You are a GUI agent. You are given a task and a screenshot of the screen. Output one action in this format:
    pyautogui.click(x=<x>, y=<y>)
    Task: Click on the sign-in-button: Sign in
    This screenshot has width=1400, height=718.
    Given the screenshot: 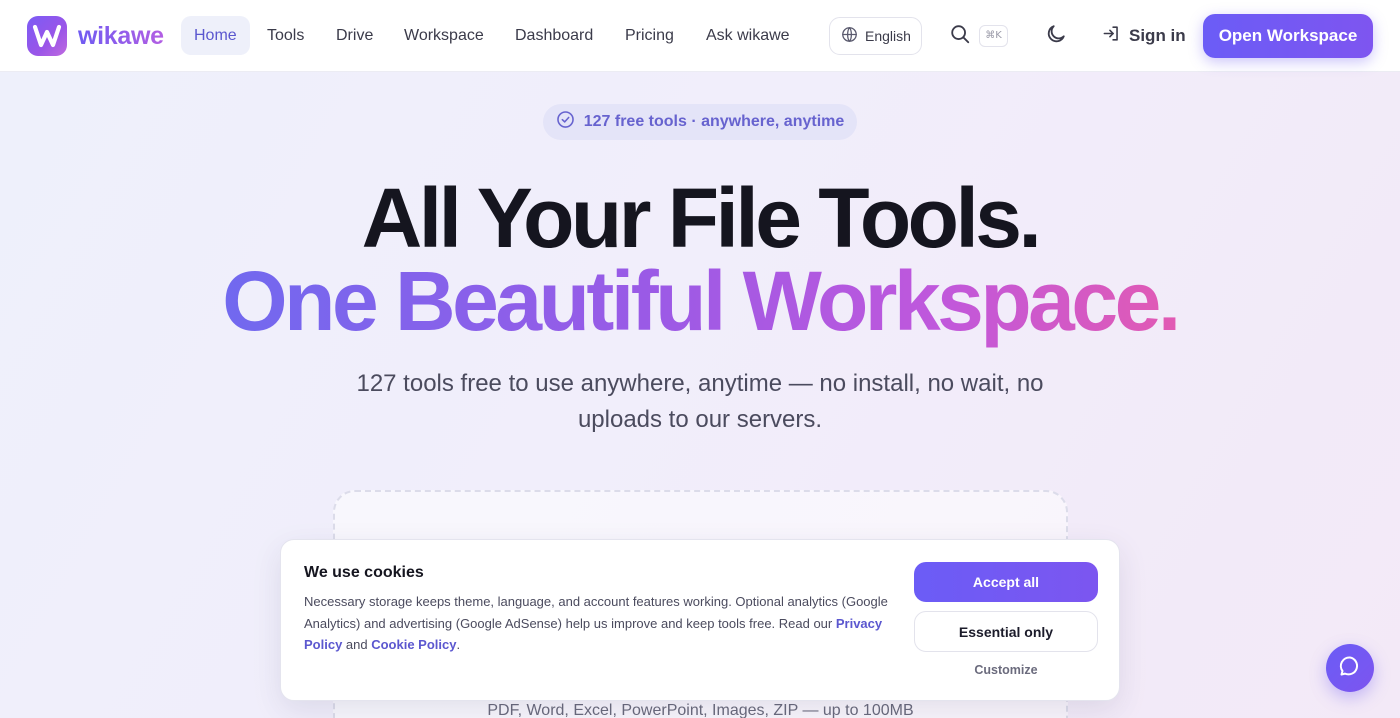 What is the action you would take?
    pyautogui.click(x=1144, y=36)
    